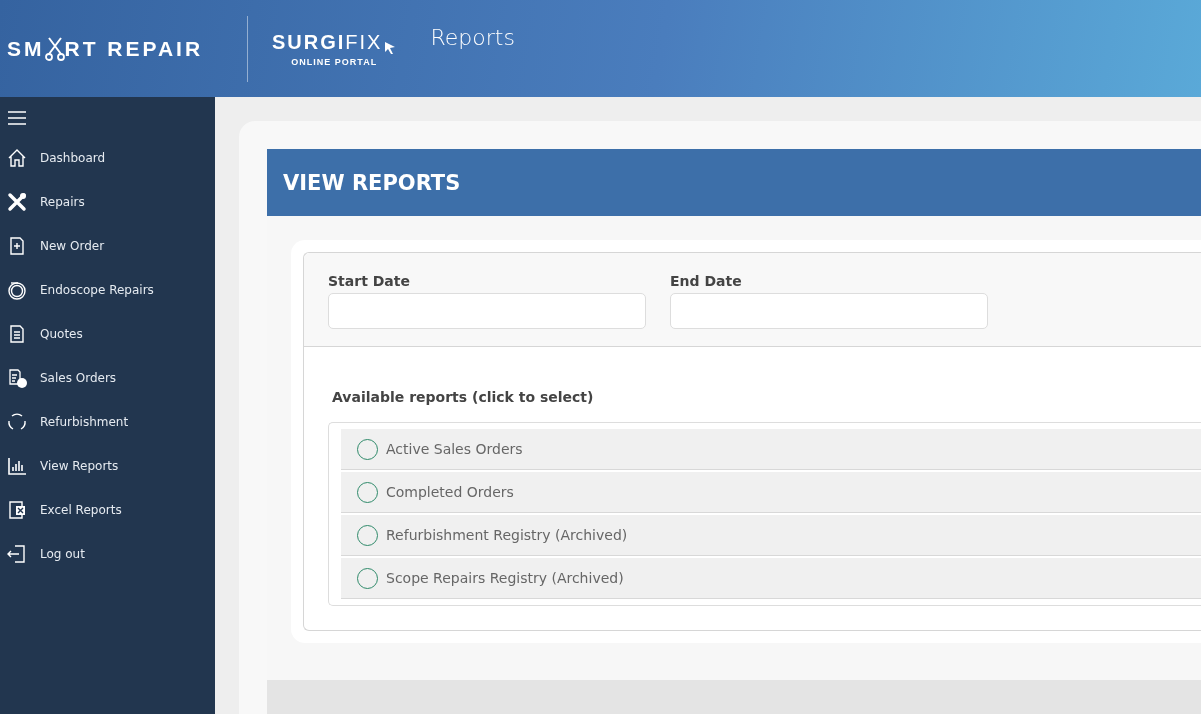 This screenshot has width=1201, height=714. What do you see at coordinates (327, 42) in the screenshot?
I see `brand-name: SURGIFIX` at bounding box center [327, 42].